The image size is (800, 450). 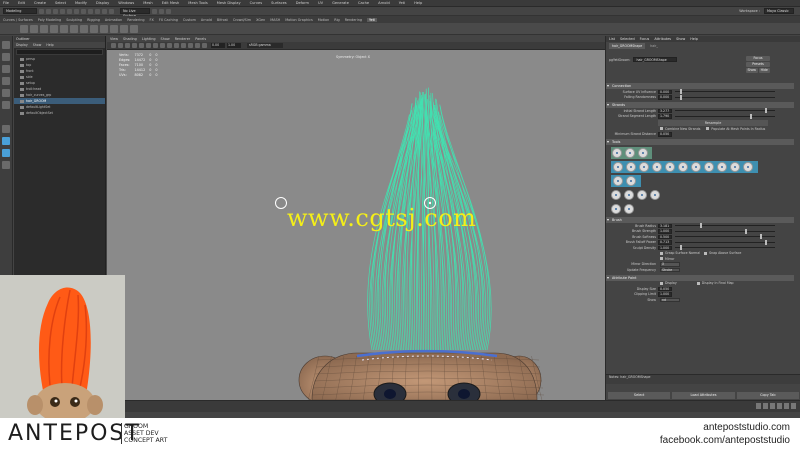 What do you see at coordinates (665, 242) in the screenshot?
I see `attr-value-field: 0.713` at bounding box center [665, 242].